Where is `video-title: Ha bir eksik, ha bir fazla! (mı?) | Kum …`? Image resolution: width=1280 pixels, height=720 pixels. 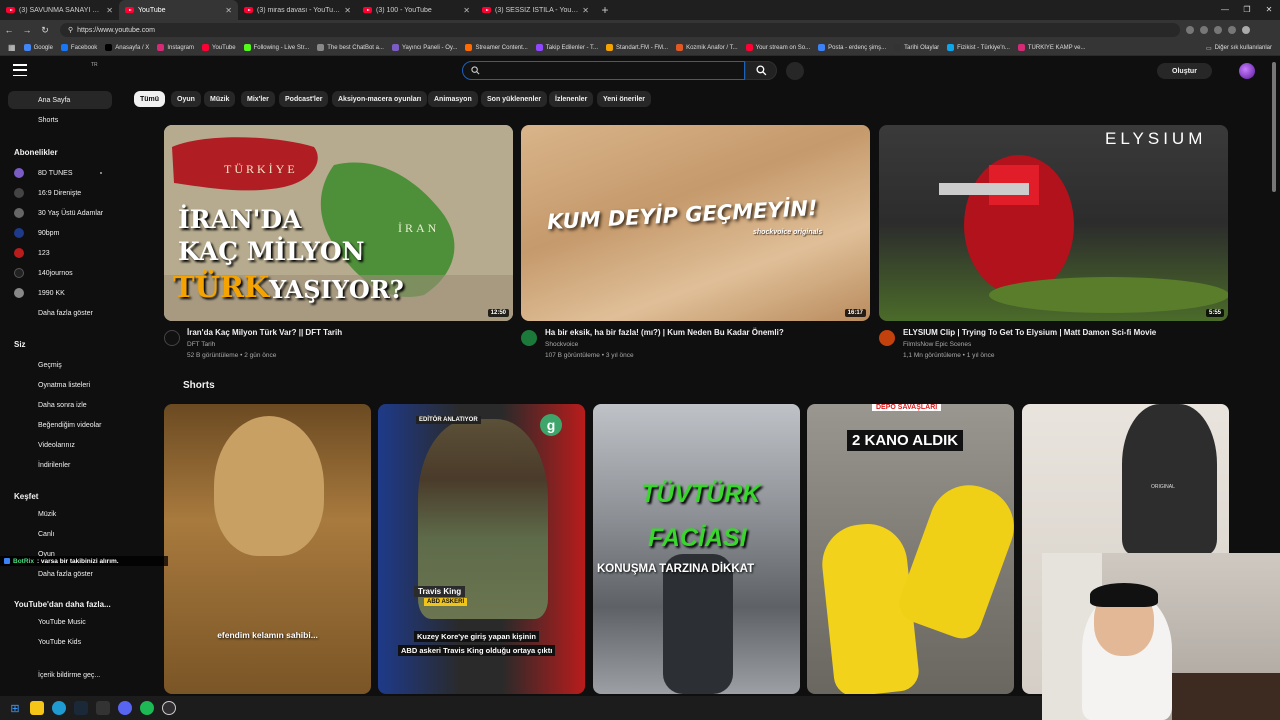 video-title: Ha bir eksik, ha bir fazla! (mı?) | Kum … is located at coordinates (664, 332).